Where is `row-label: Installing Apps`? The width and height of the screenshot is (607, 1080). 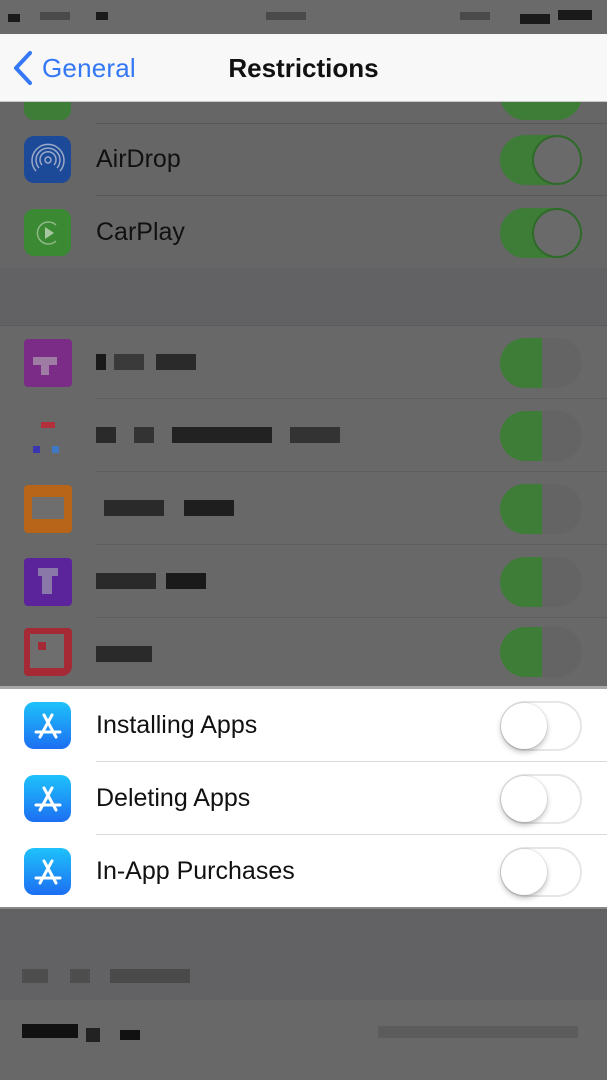 row-label: Installing Apps is located at coordinates (177, 725).